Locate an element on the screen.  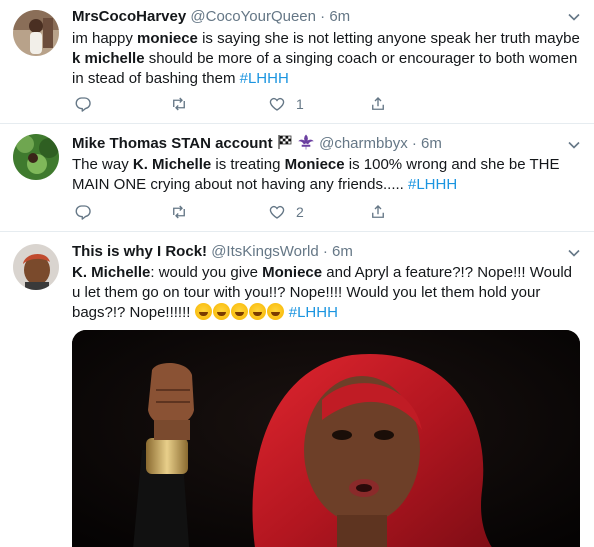
text-segment: : would you give is located at coordinates (206, 272).